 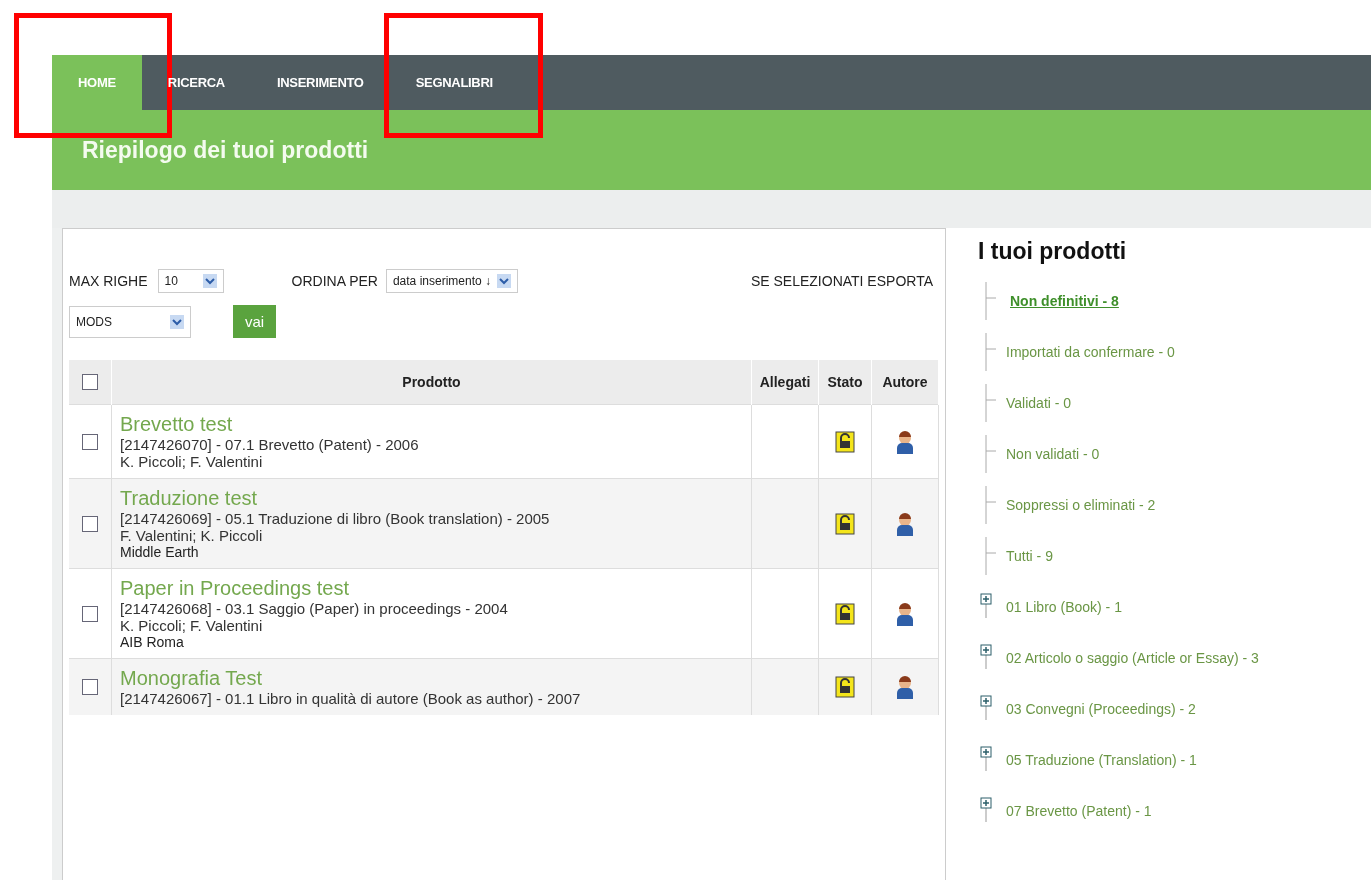 I want to click on max-rows-select: 10, so click(x=190, y=281).